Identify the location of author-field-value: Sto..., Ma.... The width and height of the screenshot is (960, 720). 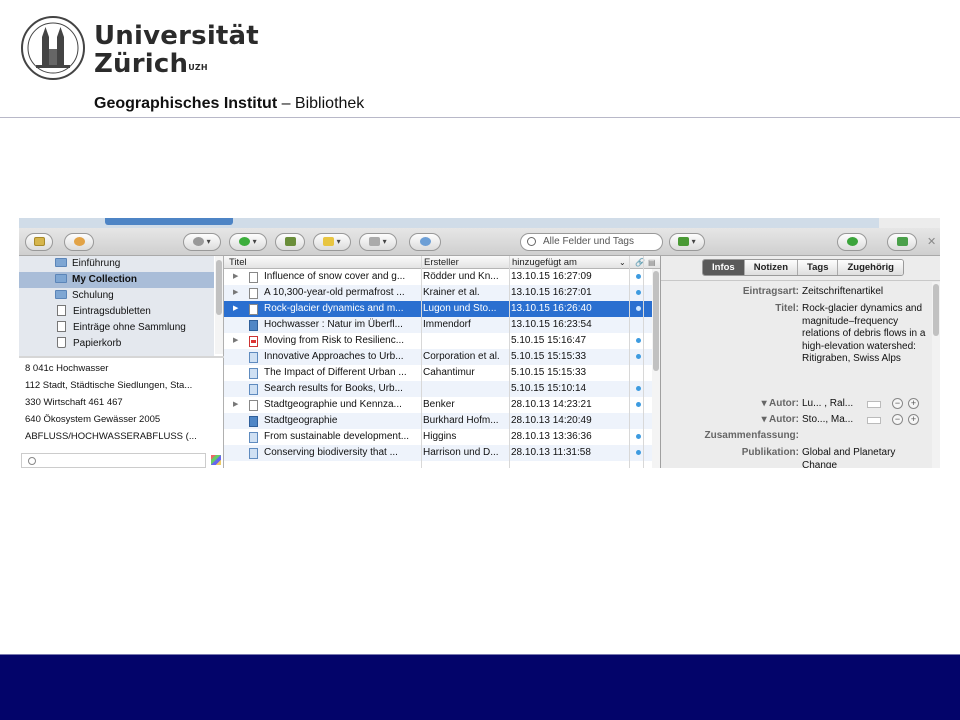
(832, 420).